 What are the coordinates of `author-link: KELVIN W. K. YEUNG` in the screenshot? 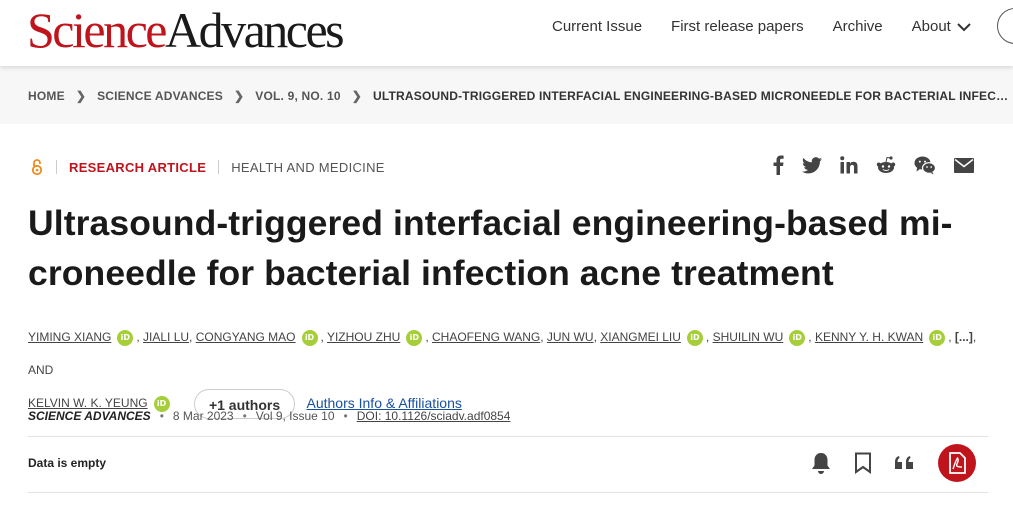 It's located at (88, 403).